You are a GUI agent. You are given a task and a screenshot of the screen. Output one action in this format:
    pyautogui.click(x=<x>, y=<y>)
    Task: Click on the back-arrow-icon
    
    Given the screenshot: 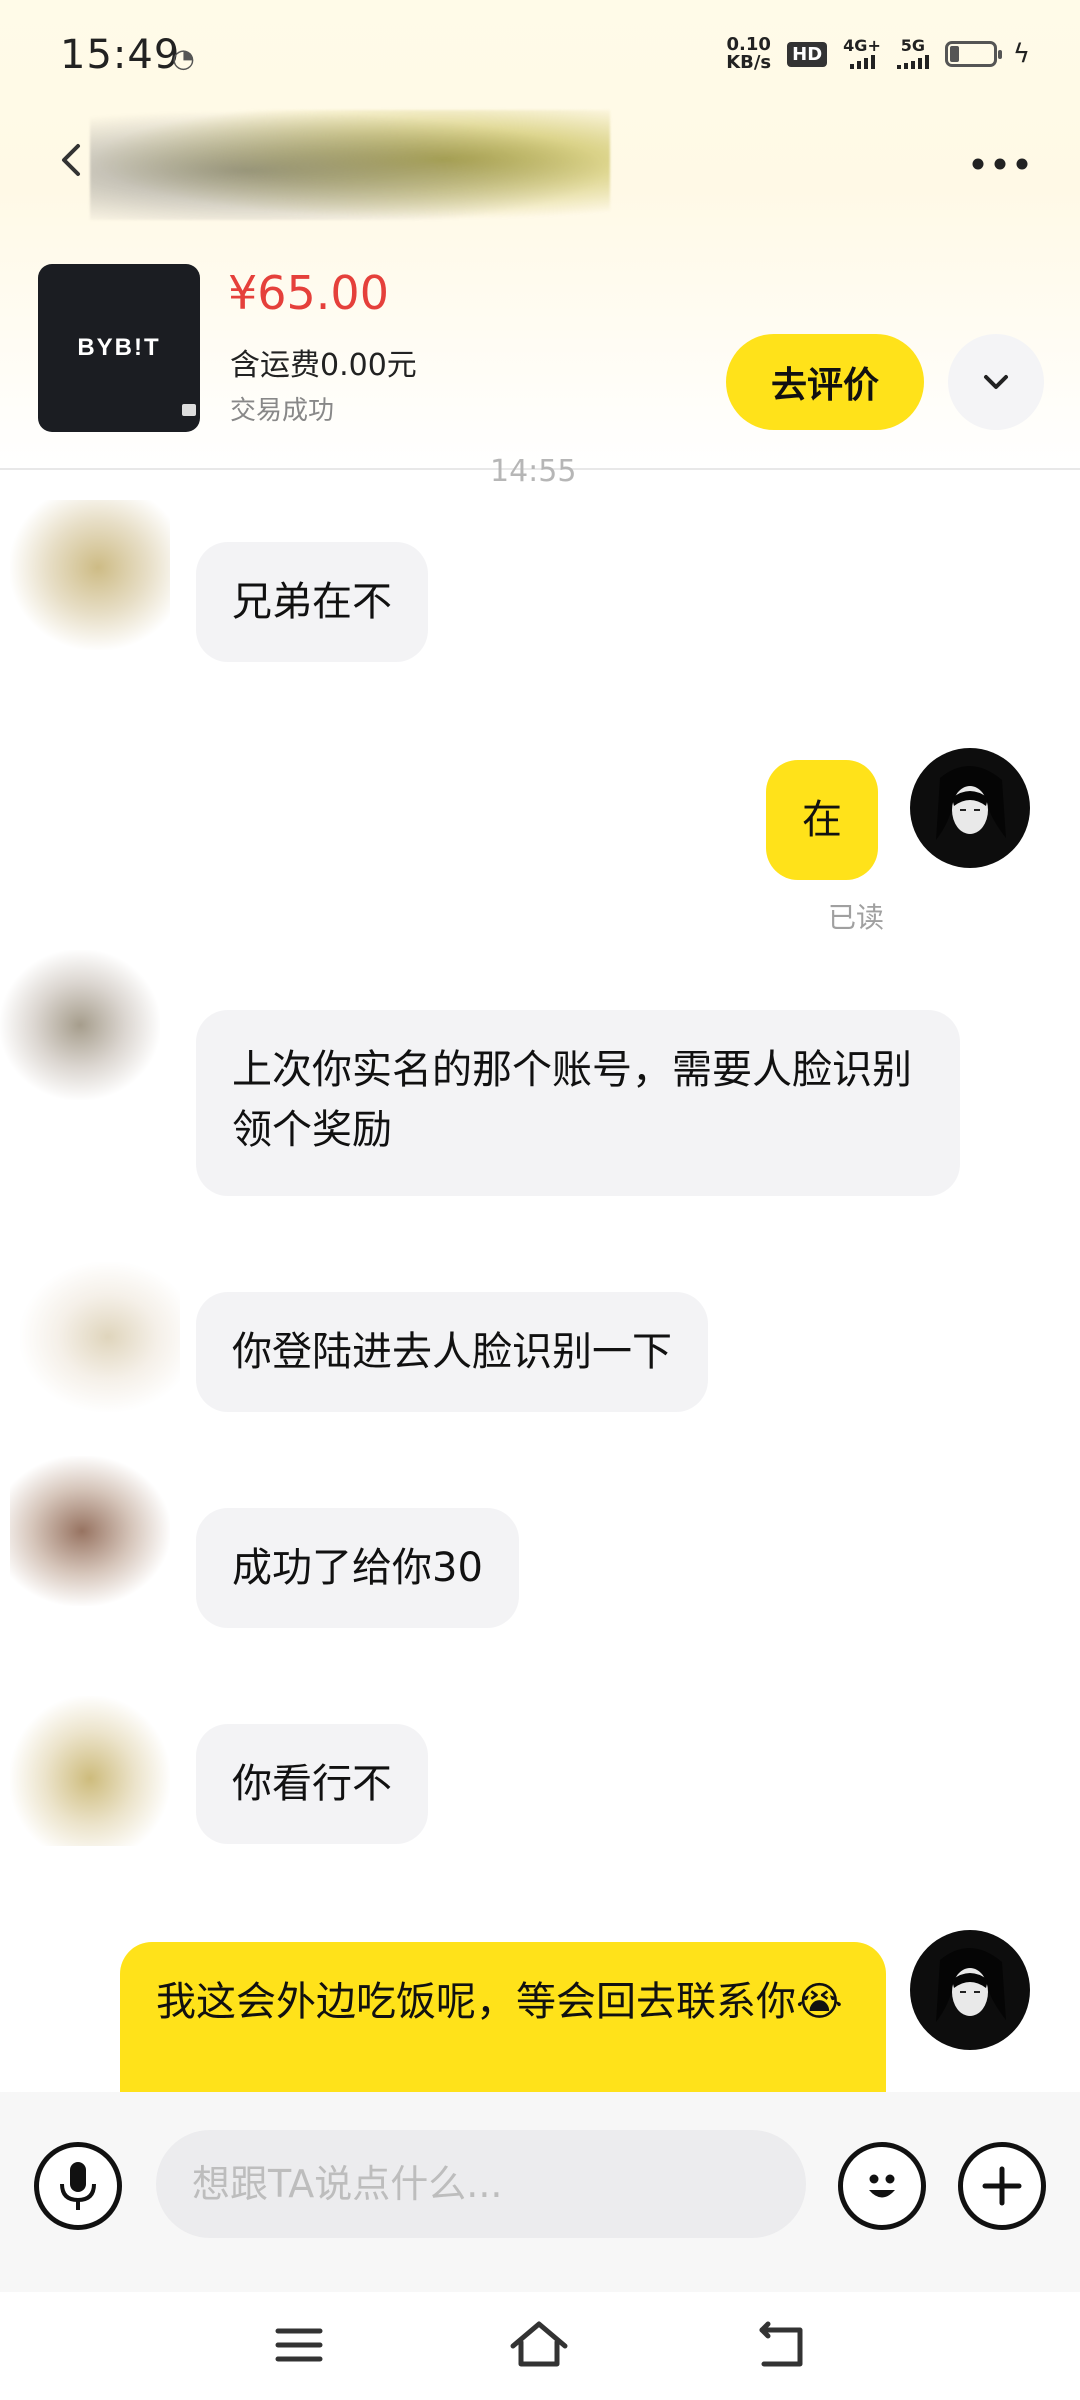 What is the action you would take?
    pyautogui.click(x=72, y=160)
    